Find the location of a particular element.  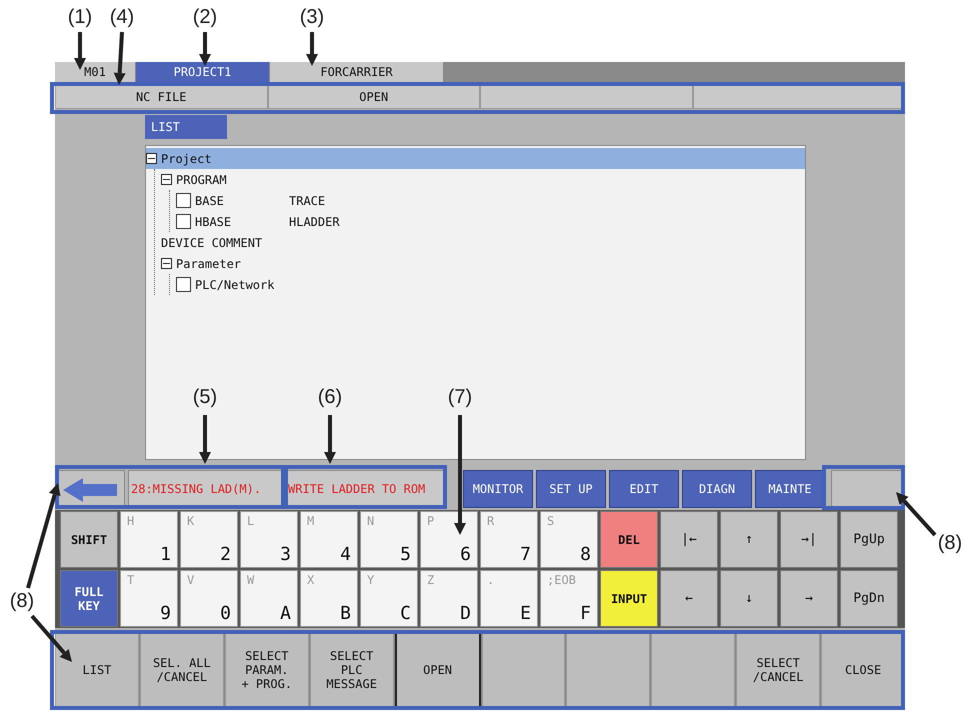

key: K 2 is located at coordinates (209, 539).